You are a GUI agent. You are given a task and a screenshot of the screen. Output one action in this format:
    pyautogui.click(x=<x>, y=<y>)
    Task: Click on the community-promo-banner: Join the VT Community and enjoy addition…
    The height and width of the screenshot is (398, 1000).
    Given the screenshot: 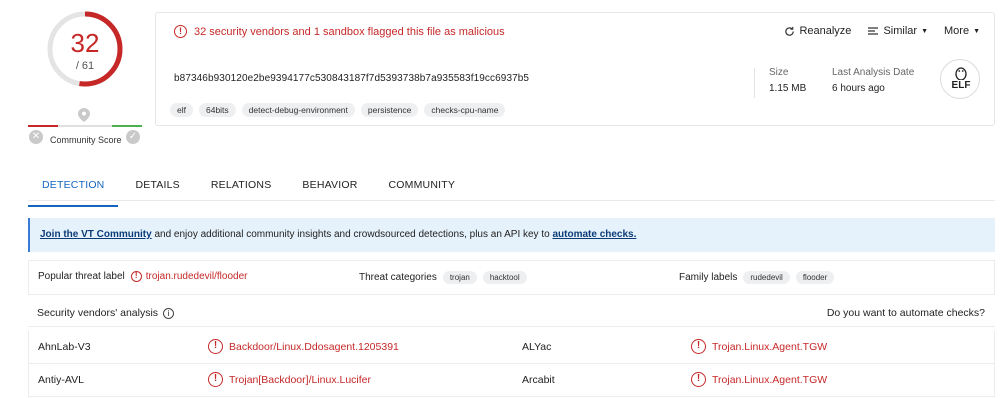 What is the action you would take?
    pyautogui.click(x=511, y=235)
    